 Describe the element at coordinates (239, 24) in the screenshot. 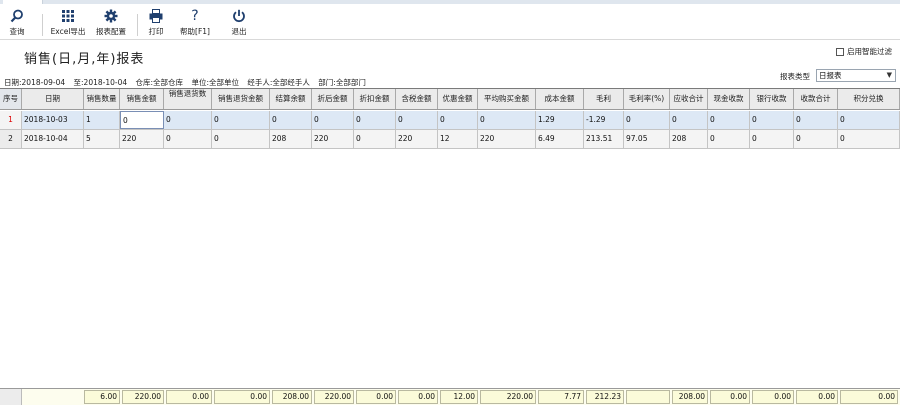

I see `exit-button: 退出` at that location.